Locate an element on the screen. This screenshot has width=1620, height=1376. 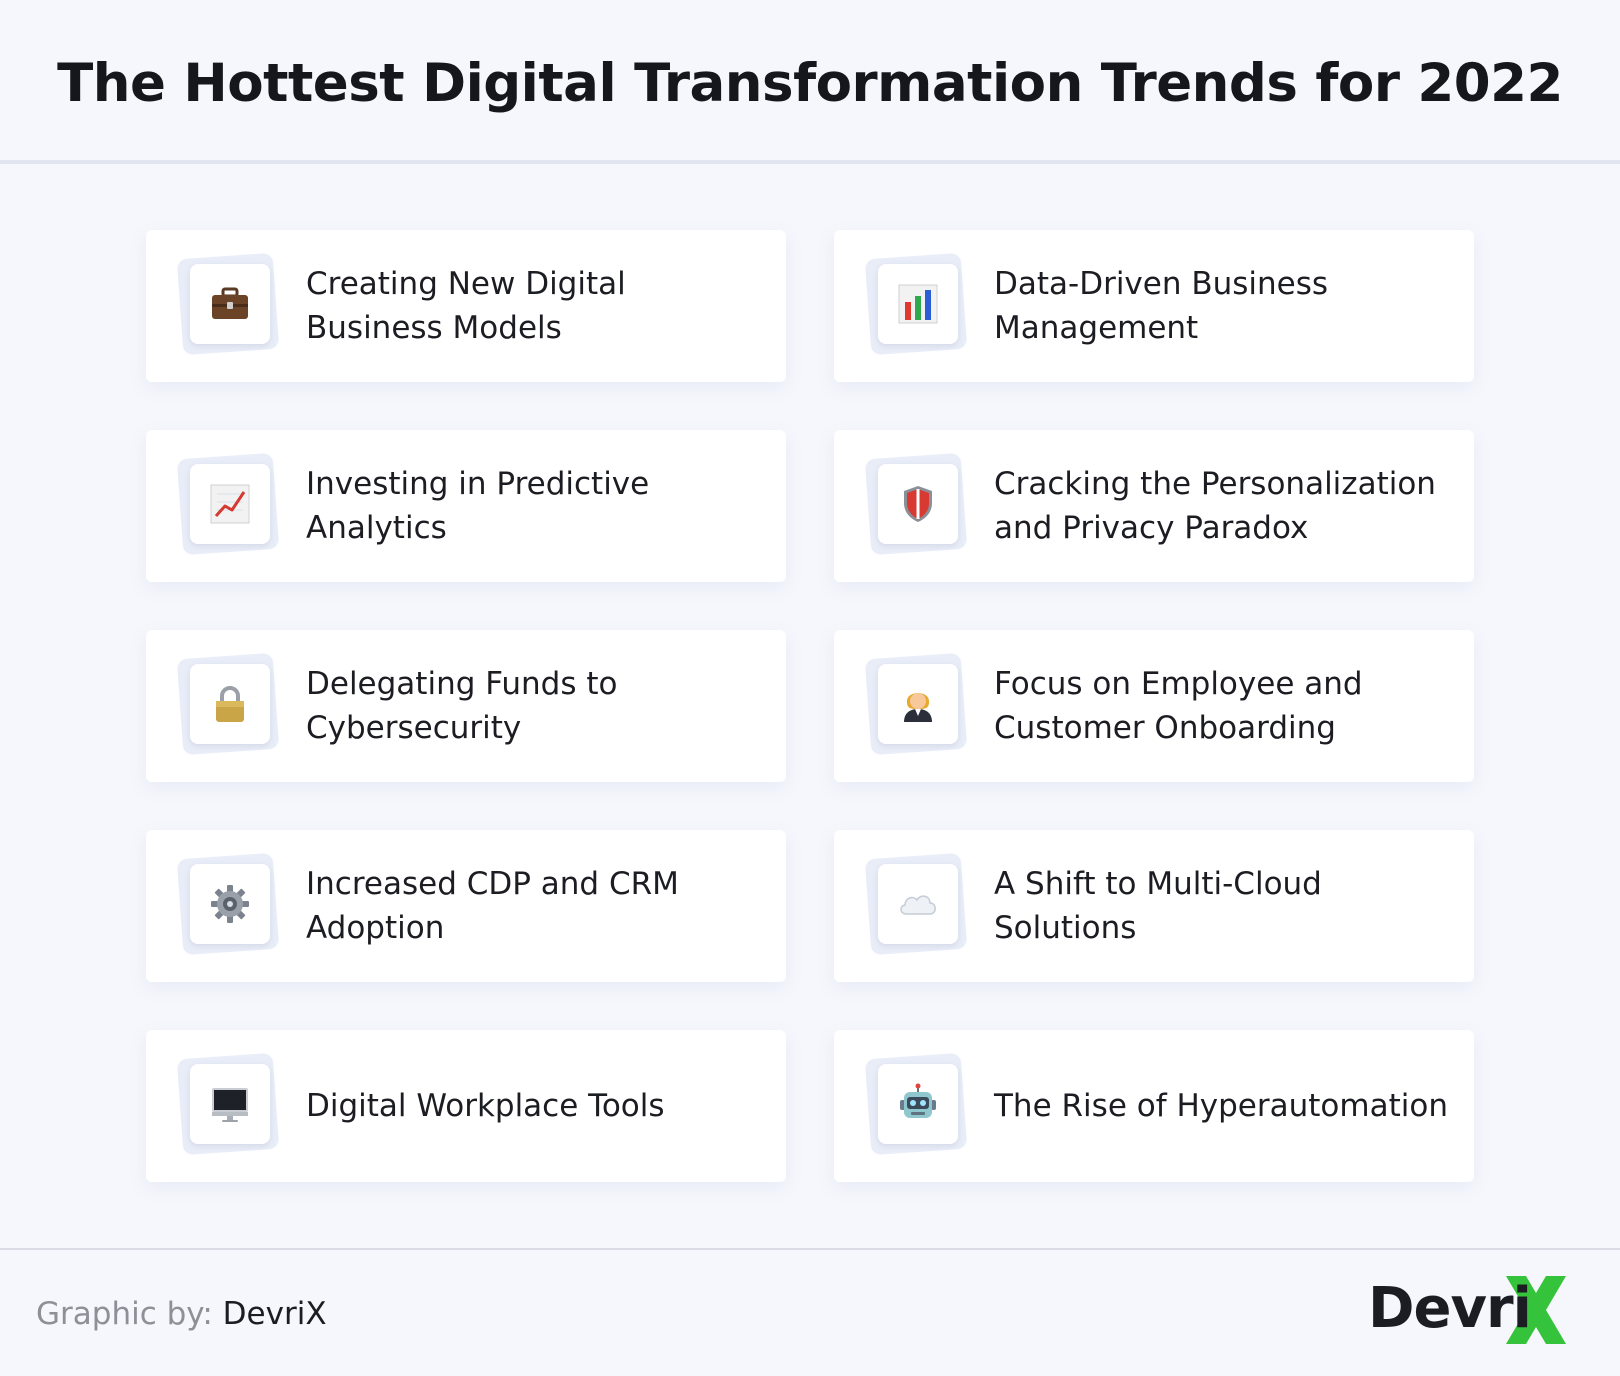
trend-card: The Rise of Hyperautomation is located at coordinates (1154, 1106).